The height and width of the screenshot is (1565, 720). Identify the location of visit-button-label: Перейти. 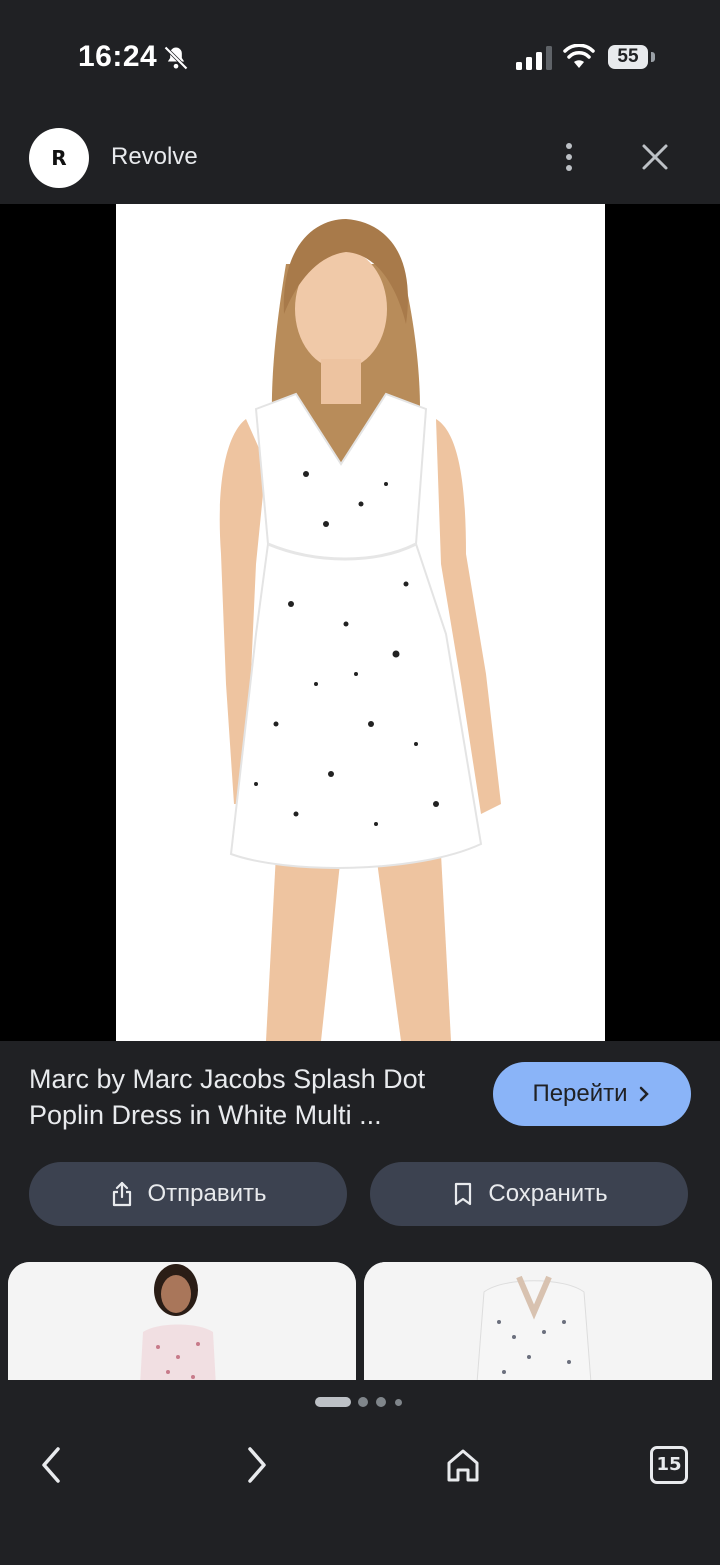
(580, 1093).